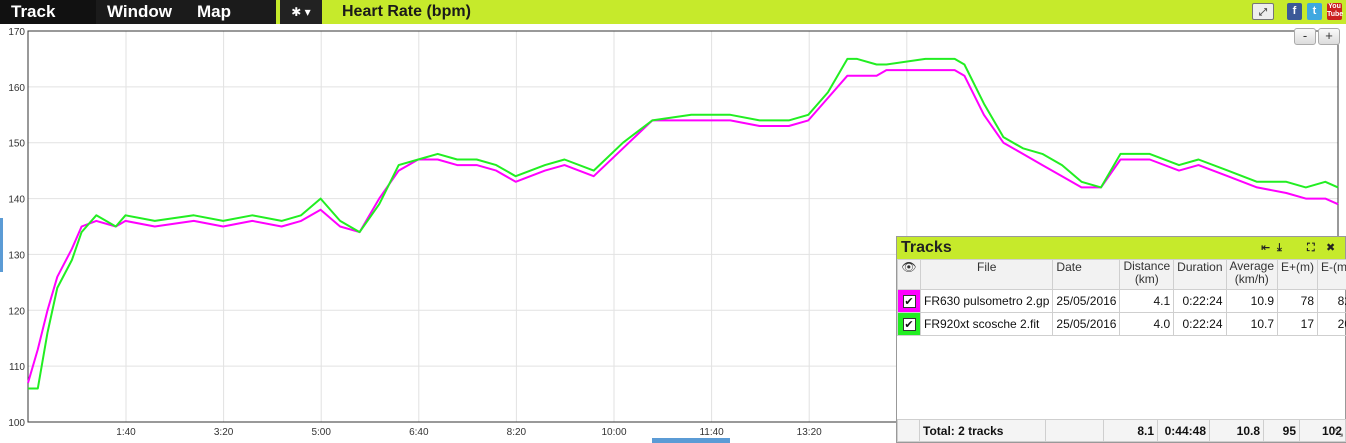 The width and height of the screenshot is (1346, 443). What do you see at coordinates (1331, 324) in the screenshot?
I see `track-eminus: 20` at bounding box center [1331, 324].